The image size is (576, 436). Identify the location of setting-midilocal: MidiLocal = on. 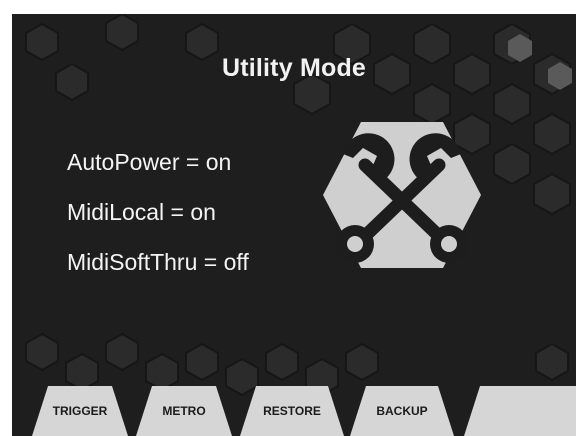
(141, 212).